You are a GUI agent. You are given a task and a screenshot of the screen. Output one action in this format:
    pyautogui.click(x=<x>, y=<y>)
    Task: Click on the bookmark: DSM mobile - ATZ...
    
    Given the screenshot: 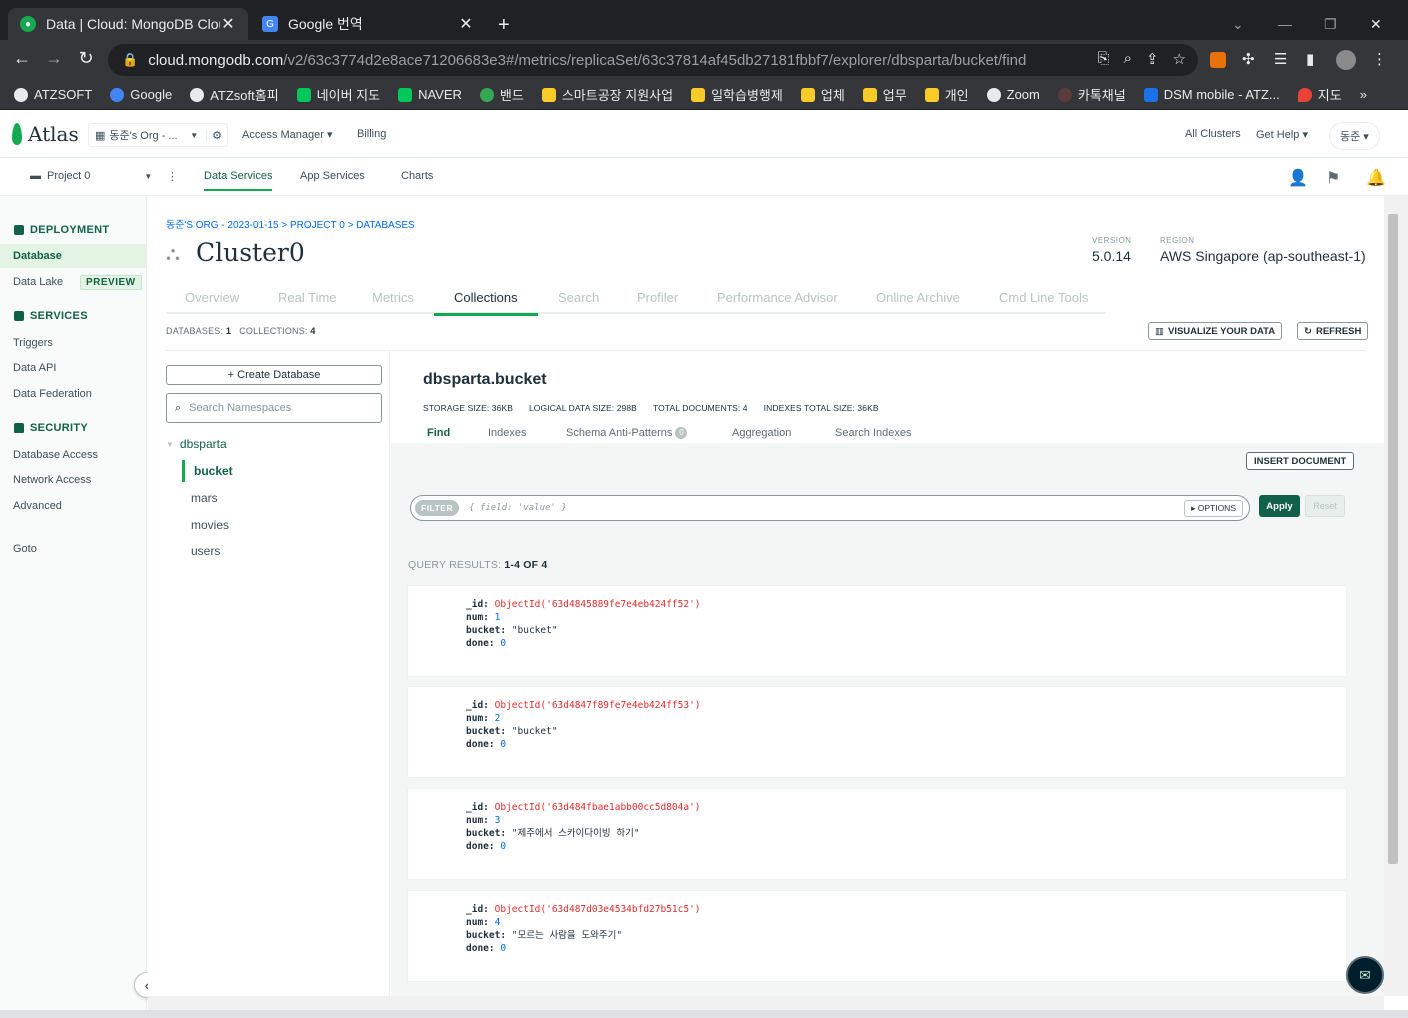 What is the action you would take?
    pyautogui.click(x=1211, y=94)
    